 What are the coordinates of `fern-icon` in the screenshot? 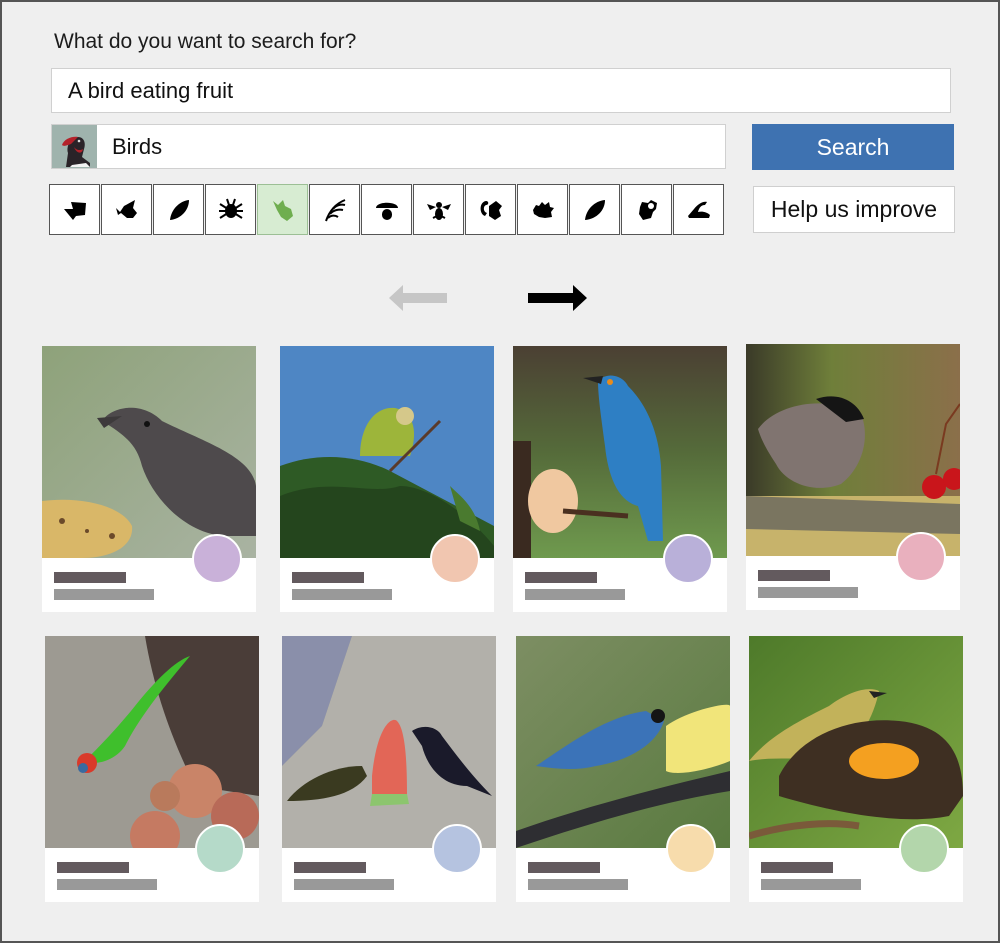 It's located at (334, 209).